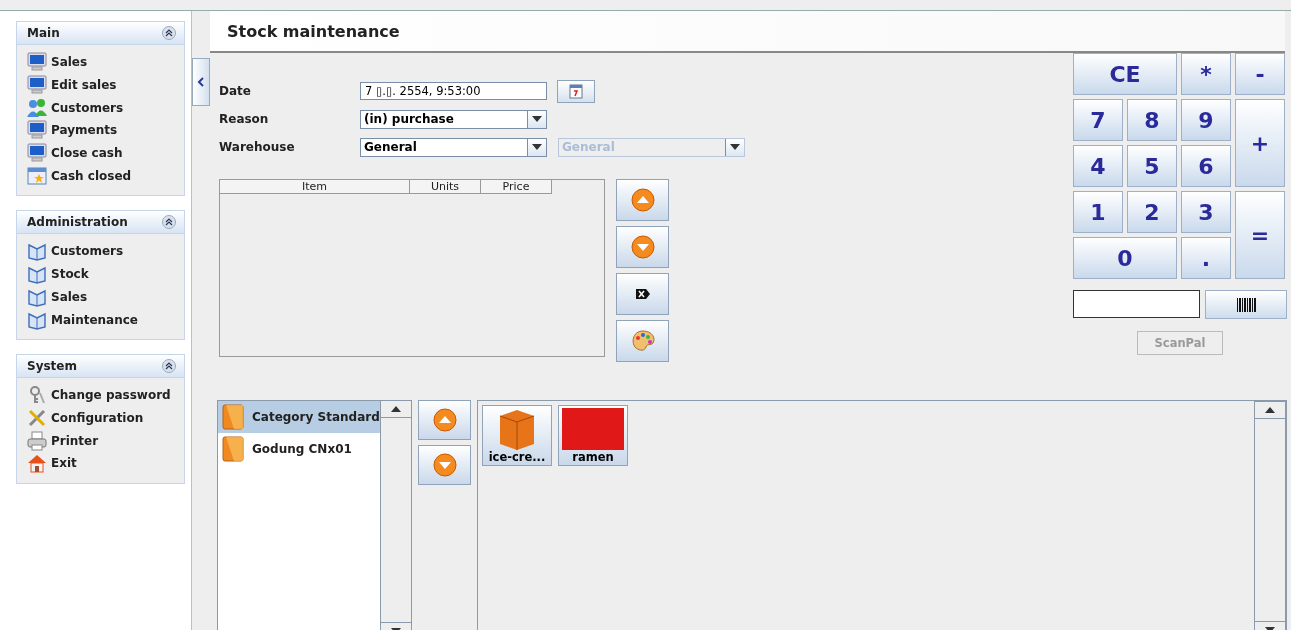 The height and width of the screenshot is (630, 1291). What do you see at coordinates (257, 147) in the screenshot?
I see `warehouse-label: Warehouse` at bounding box center [257, 147].